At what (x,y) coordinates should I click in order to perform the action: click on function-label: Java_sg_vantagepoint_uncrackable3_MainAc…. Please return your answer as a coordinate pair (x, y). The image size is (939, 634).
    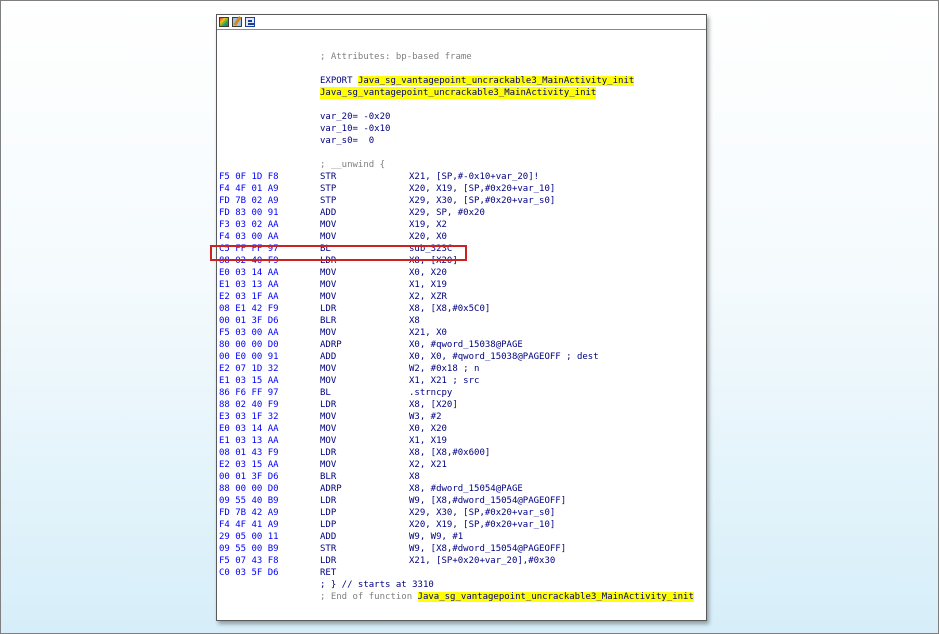
    Looking at the image, I should click on (458, 93).